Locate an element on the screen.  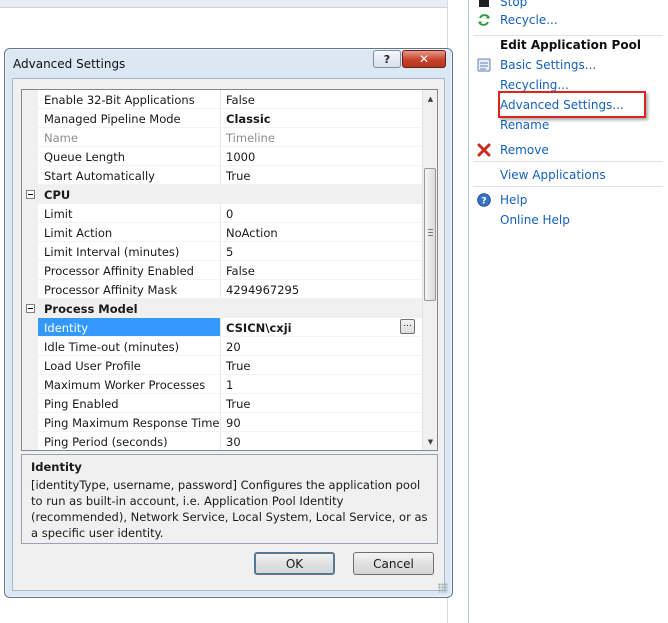
property-value: 0 is located at coordinates (229, 214).